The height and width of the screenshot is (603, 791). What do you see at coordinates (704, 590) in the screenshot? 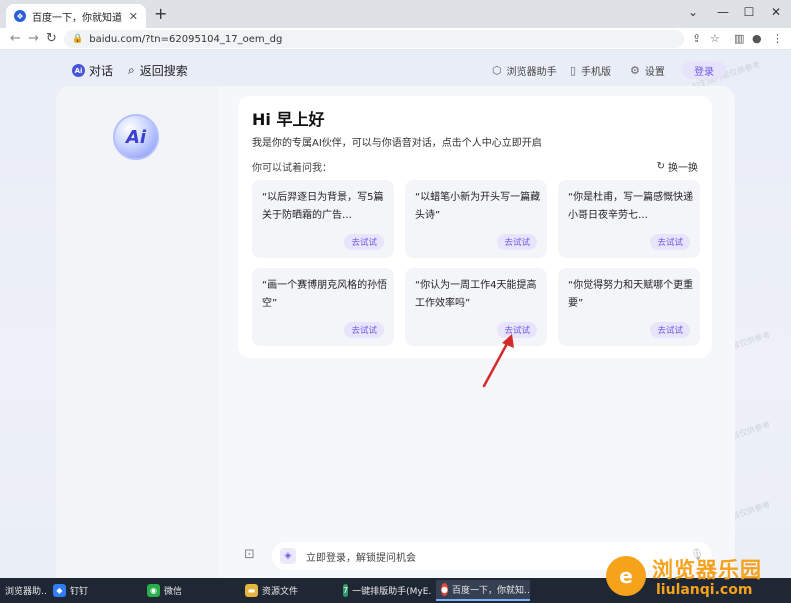
I see `site-logo-en: liulanqi.com` at bounding box center [704, 590].